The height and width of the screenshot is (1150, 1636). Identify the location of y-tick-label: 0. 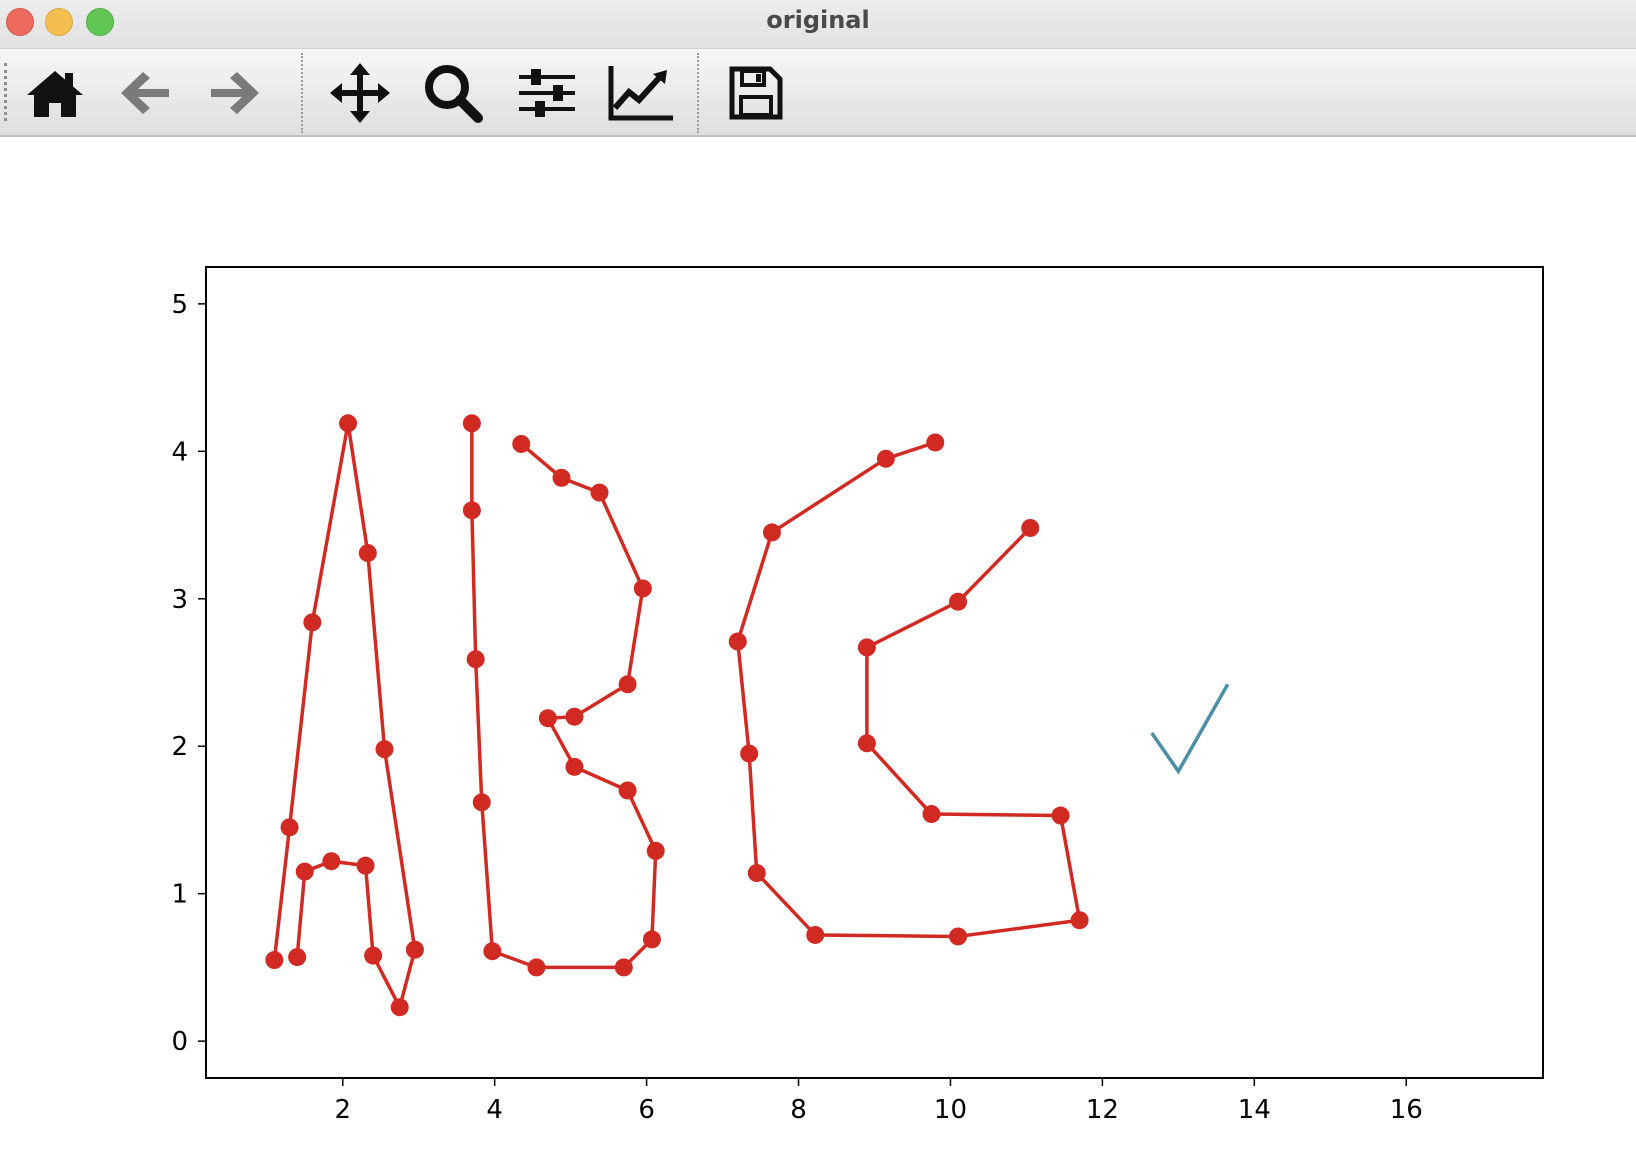
(179, 1042).